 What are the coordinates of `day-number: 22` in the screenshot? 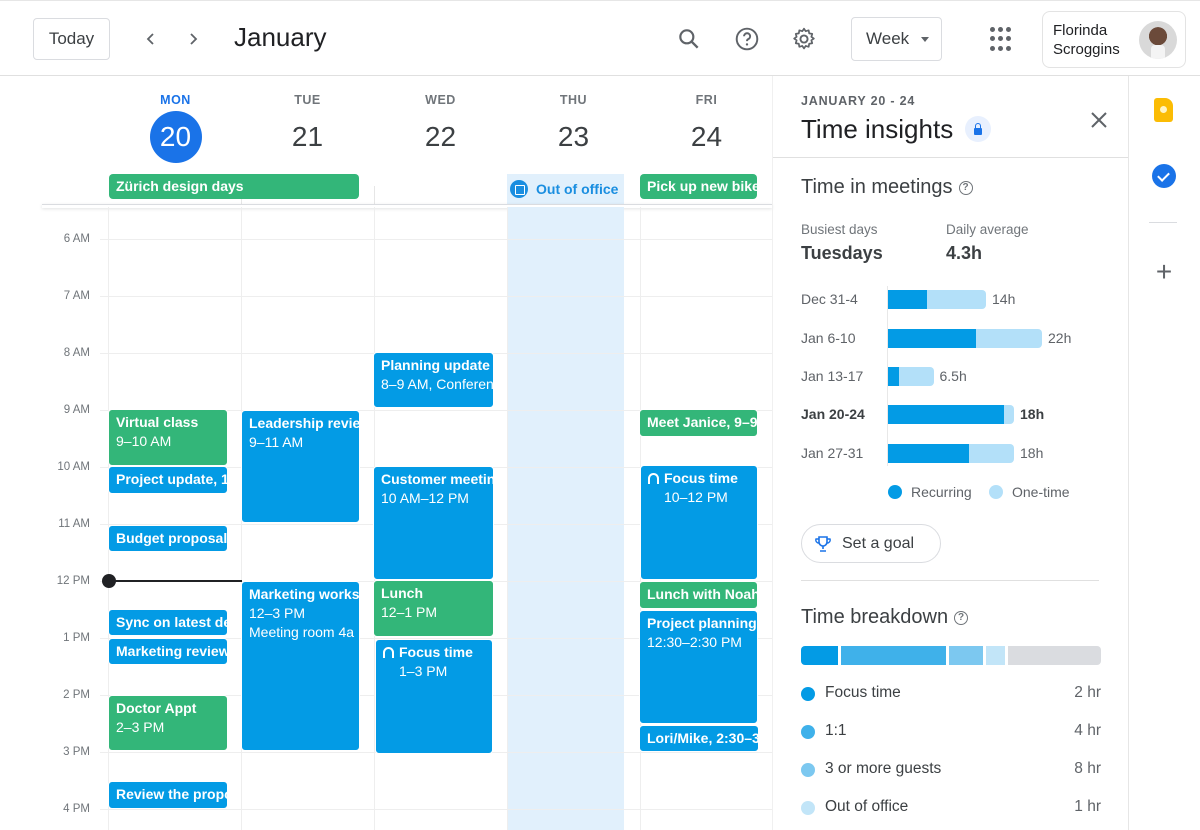 It's located at (441, 137).